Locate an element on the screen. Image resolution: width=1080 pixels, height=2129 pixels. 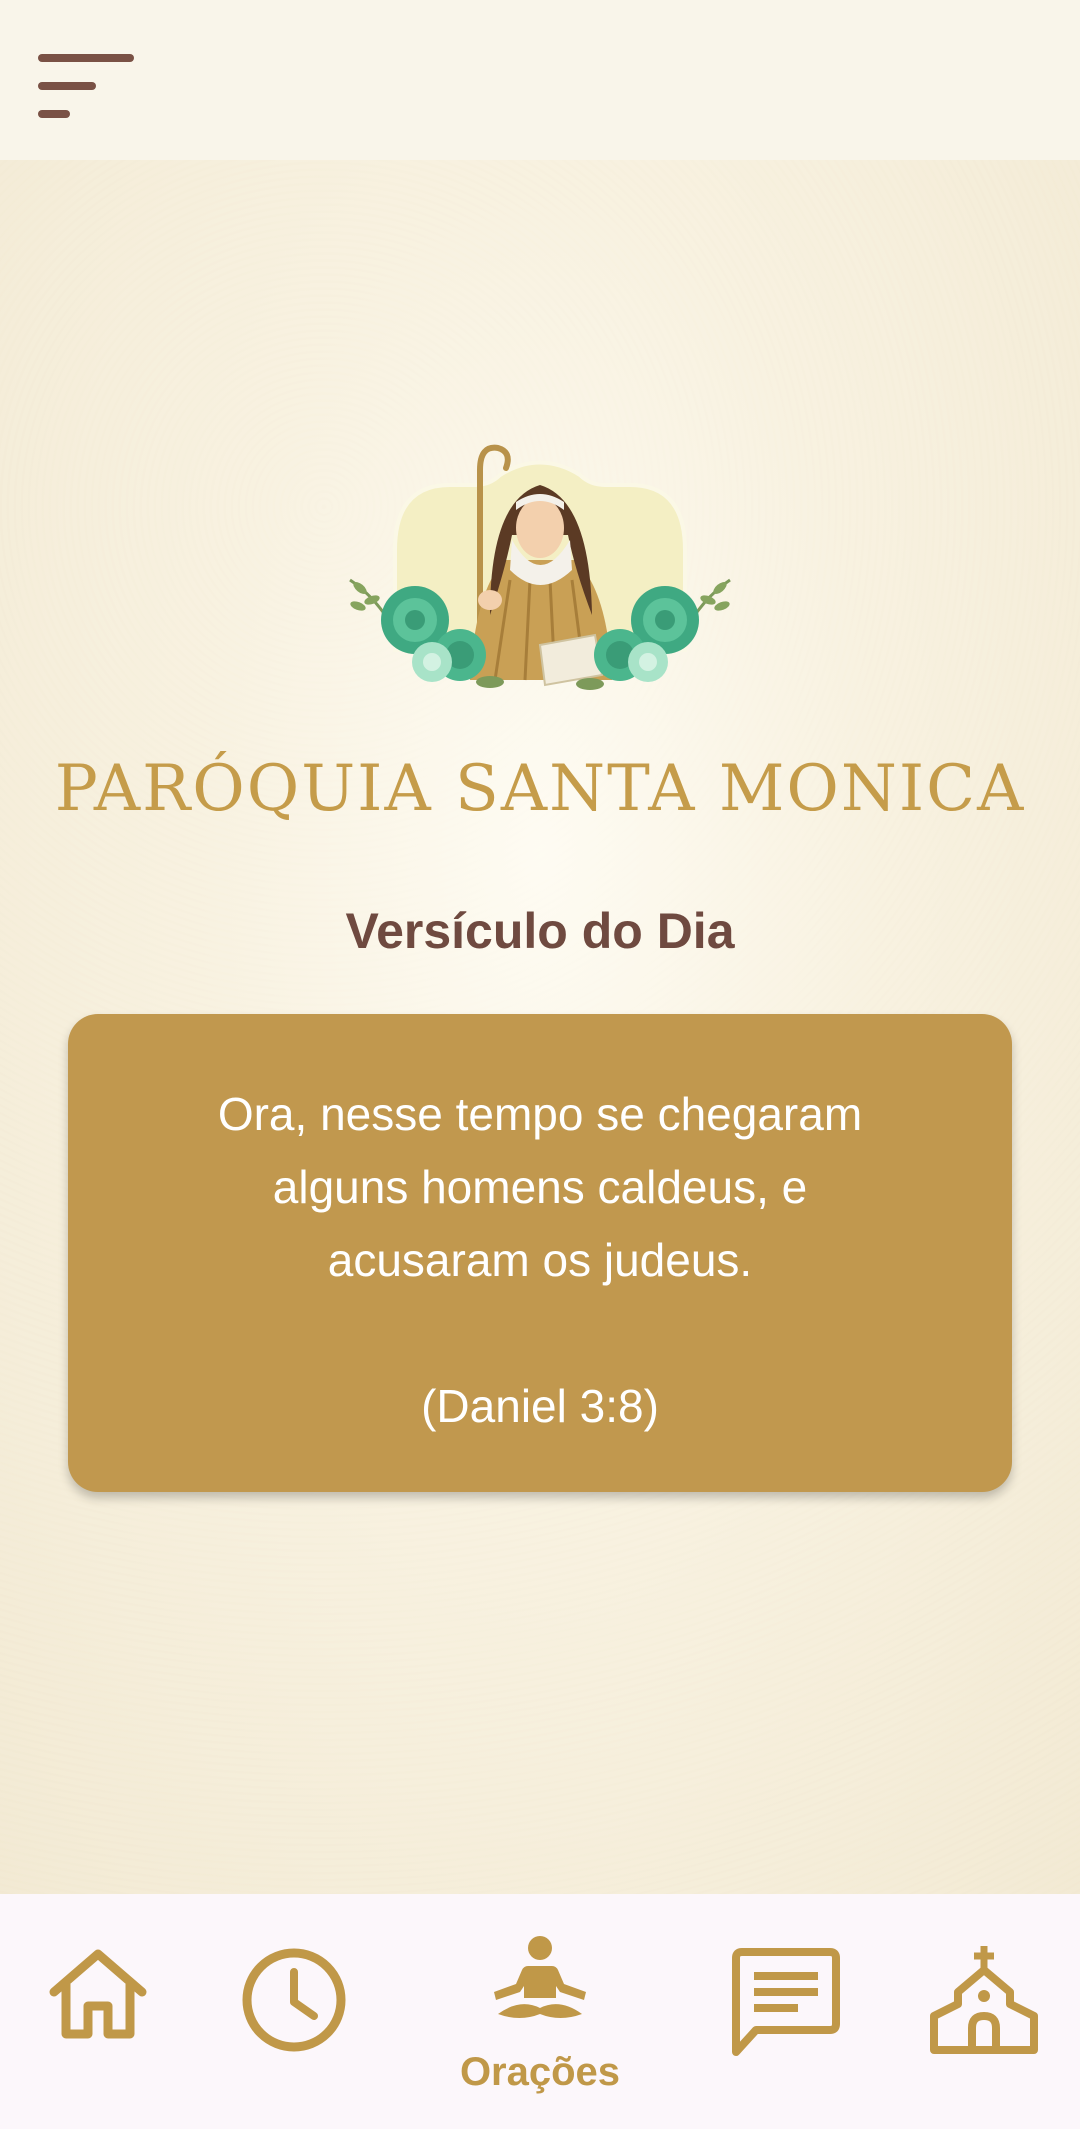
saint-monica-logo is located at coordinates (540, 575).